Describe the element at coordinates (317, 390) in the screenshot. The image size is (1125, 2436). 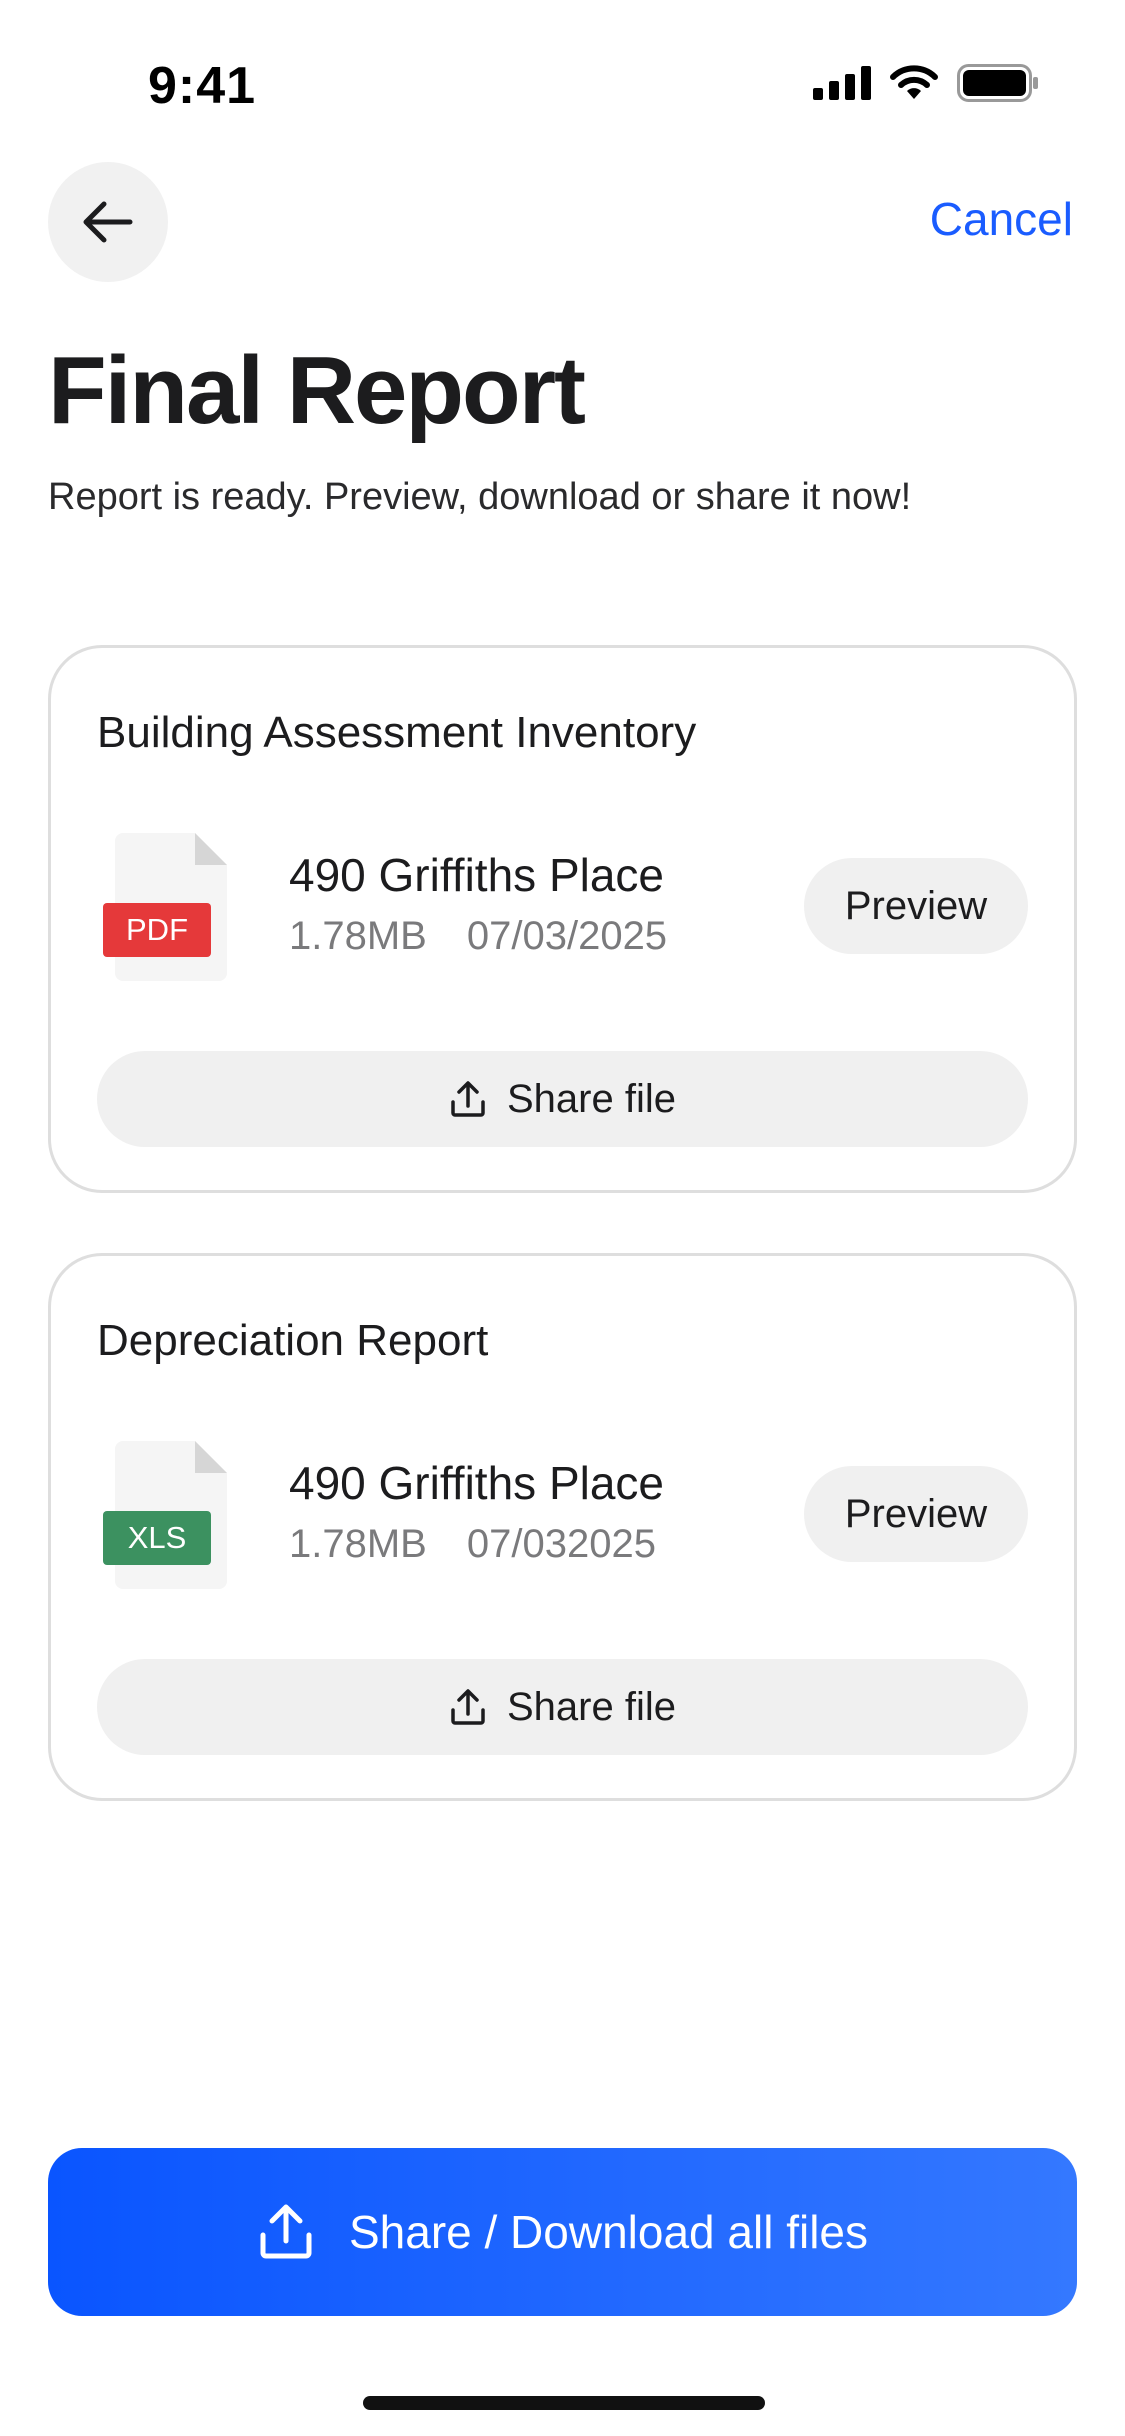
I see `page-title: Final Report` at that location.